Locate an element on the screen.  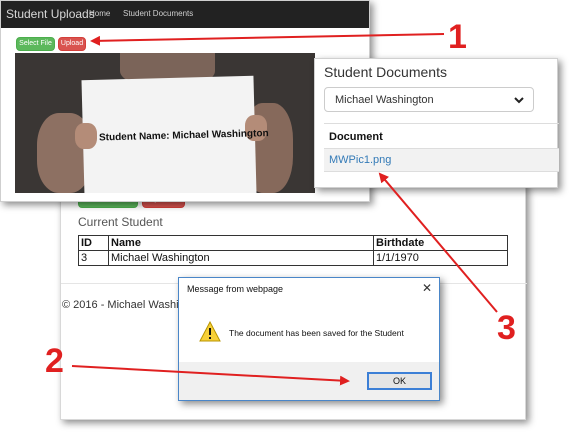
dialog-title: Message from webpage is located at coordinates (235, 289).